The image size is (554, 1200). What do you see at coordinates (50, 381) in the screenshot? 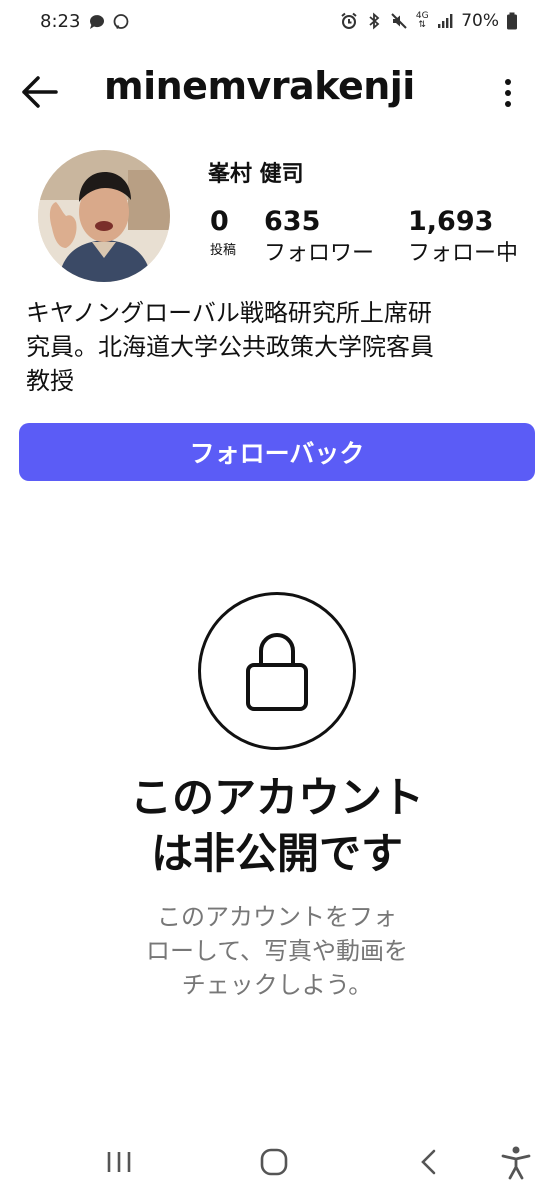
I see `bio-line: 教授` at bounding box center [50, 381].